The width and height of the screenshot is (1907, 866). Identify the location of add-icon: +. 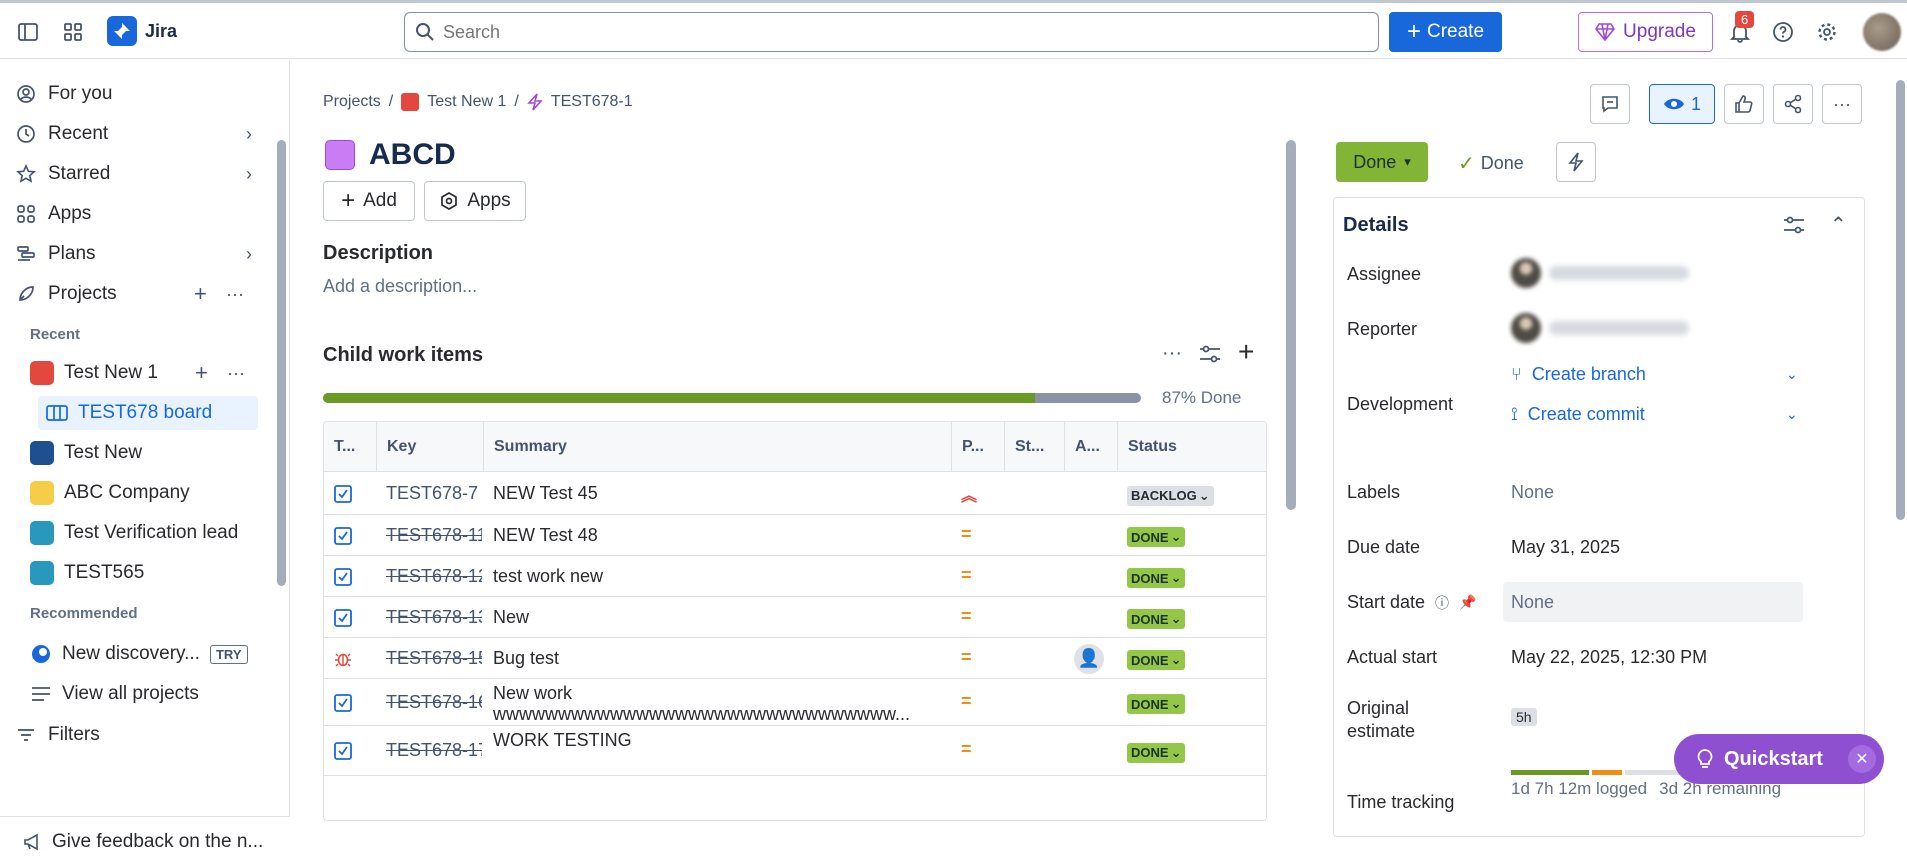
(201, 373).